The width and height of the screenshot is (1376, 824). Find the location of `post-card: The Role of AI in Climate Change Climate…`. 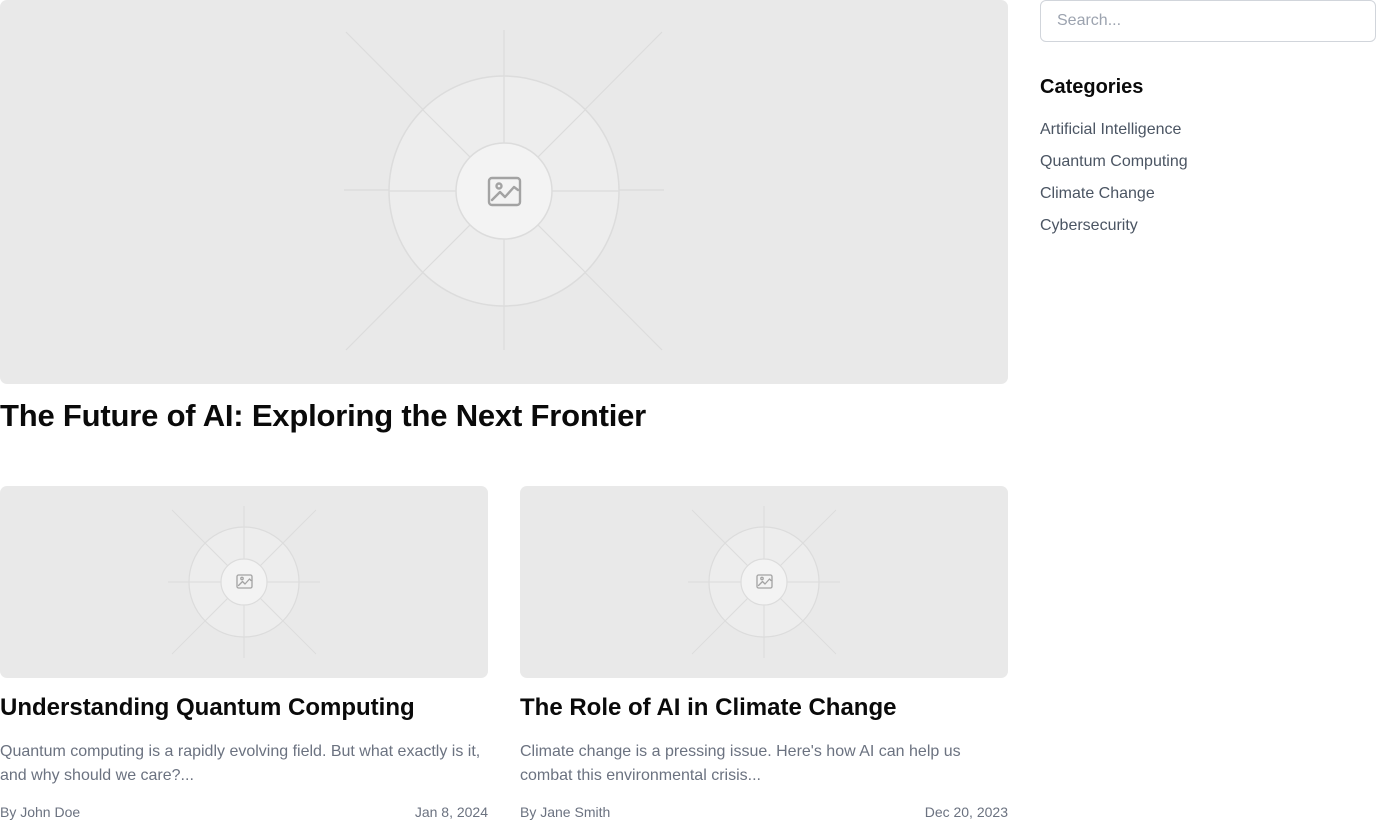

post-card: The Role of AI in Climate Change Climate… is located at coordinates (764, 653).